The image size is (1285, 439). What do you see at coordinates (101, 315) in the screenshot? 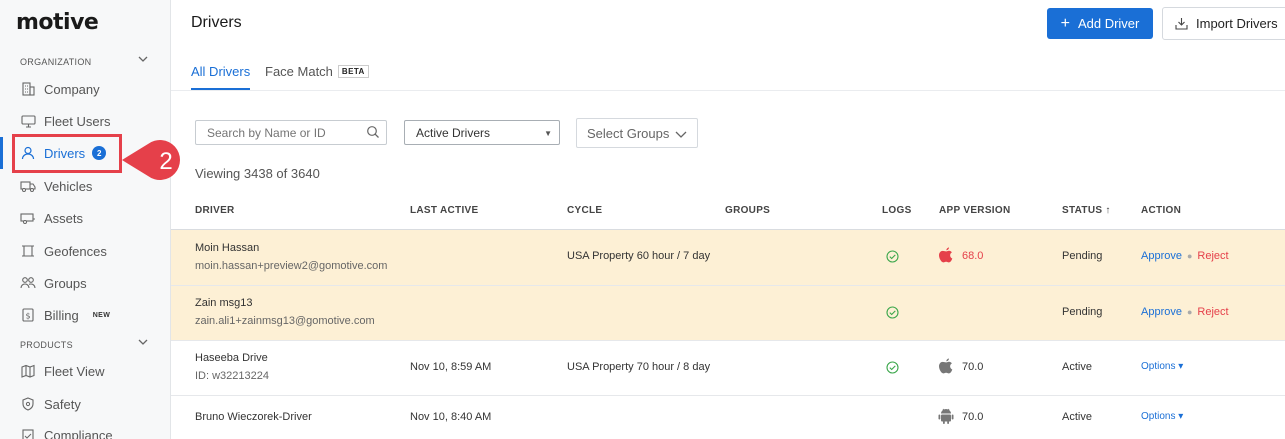
I see `new-badge: NEW` at bounding box center [101, 315].